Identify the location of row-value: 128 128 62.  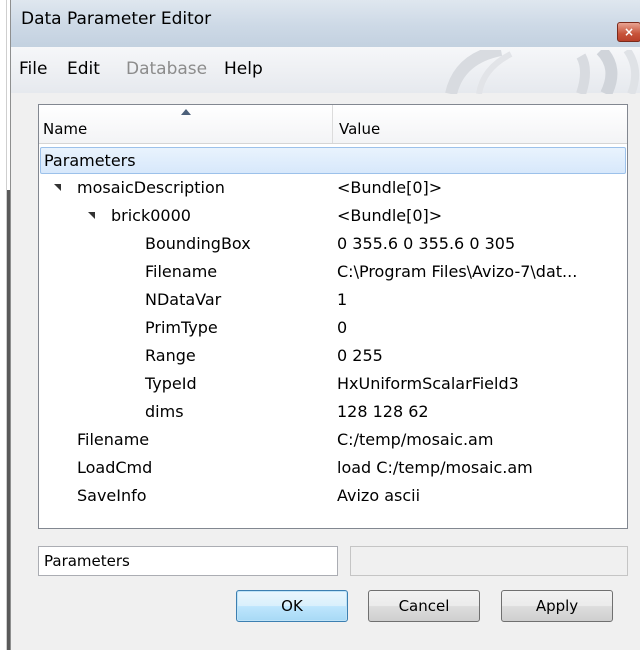
(383, 411).